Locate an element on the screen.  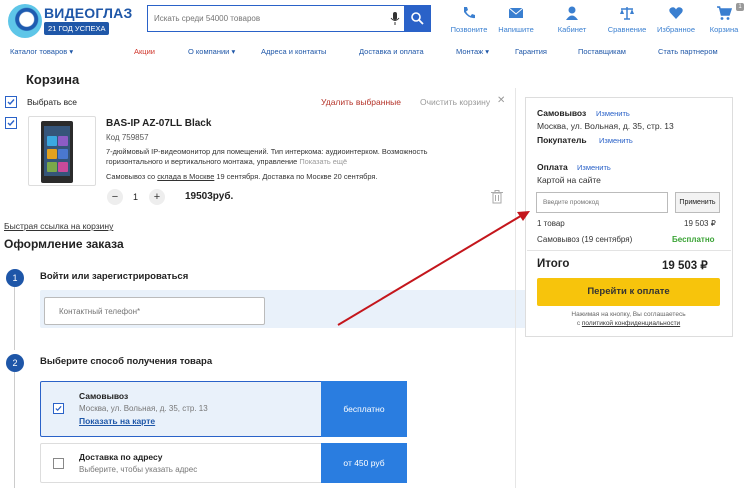
microphone-icon is located at coordinates (395, 18).